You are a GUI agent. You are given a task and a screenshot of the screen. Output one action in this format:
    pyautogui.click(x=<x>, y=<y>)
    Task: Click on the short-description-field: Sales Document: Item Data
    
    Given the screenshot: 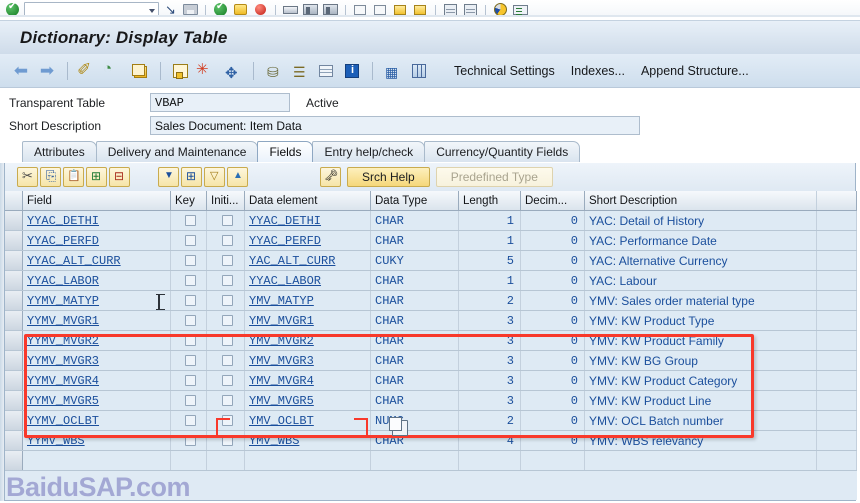 What is the action you would take?
    pyautogui.click(x=395, y=125)
    